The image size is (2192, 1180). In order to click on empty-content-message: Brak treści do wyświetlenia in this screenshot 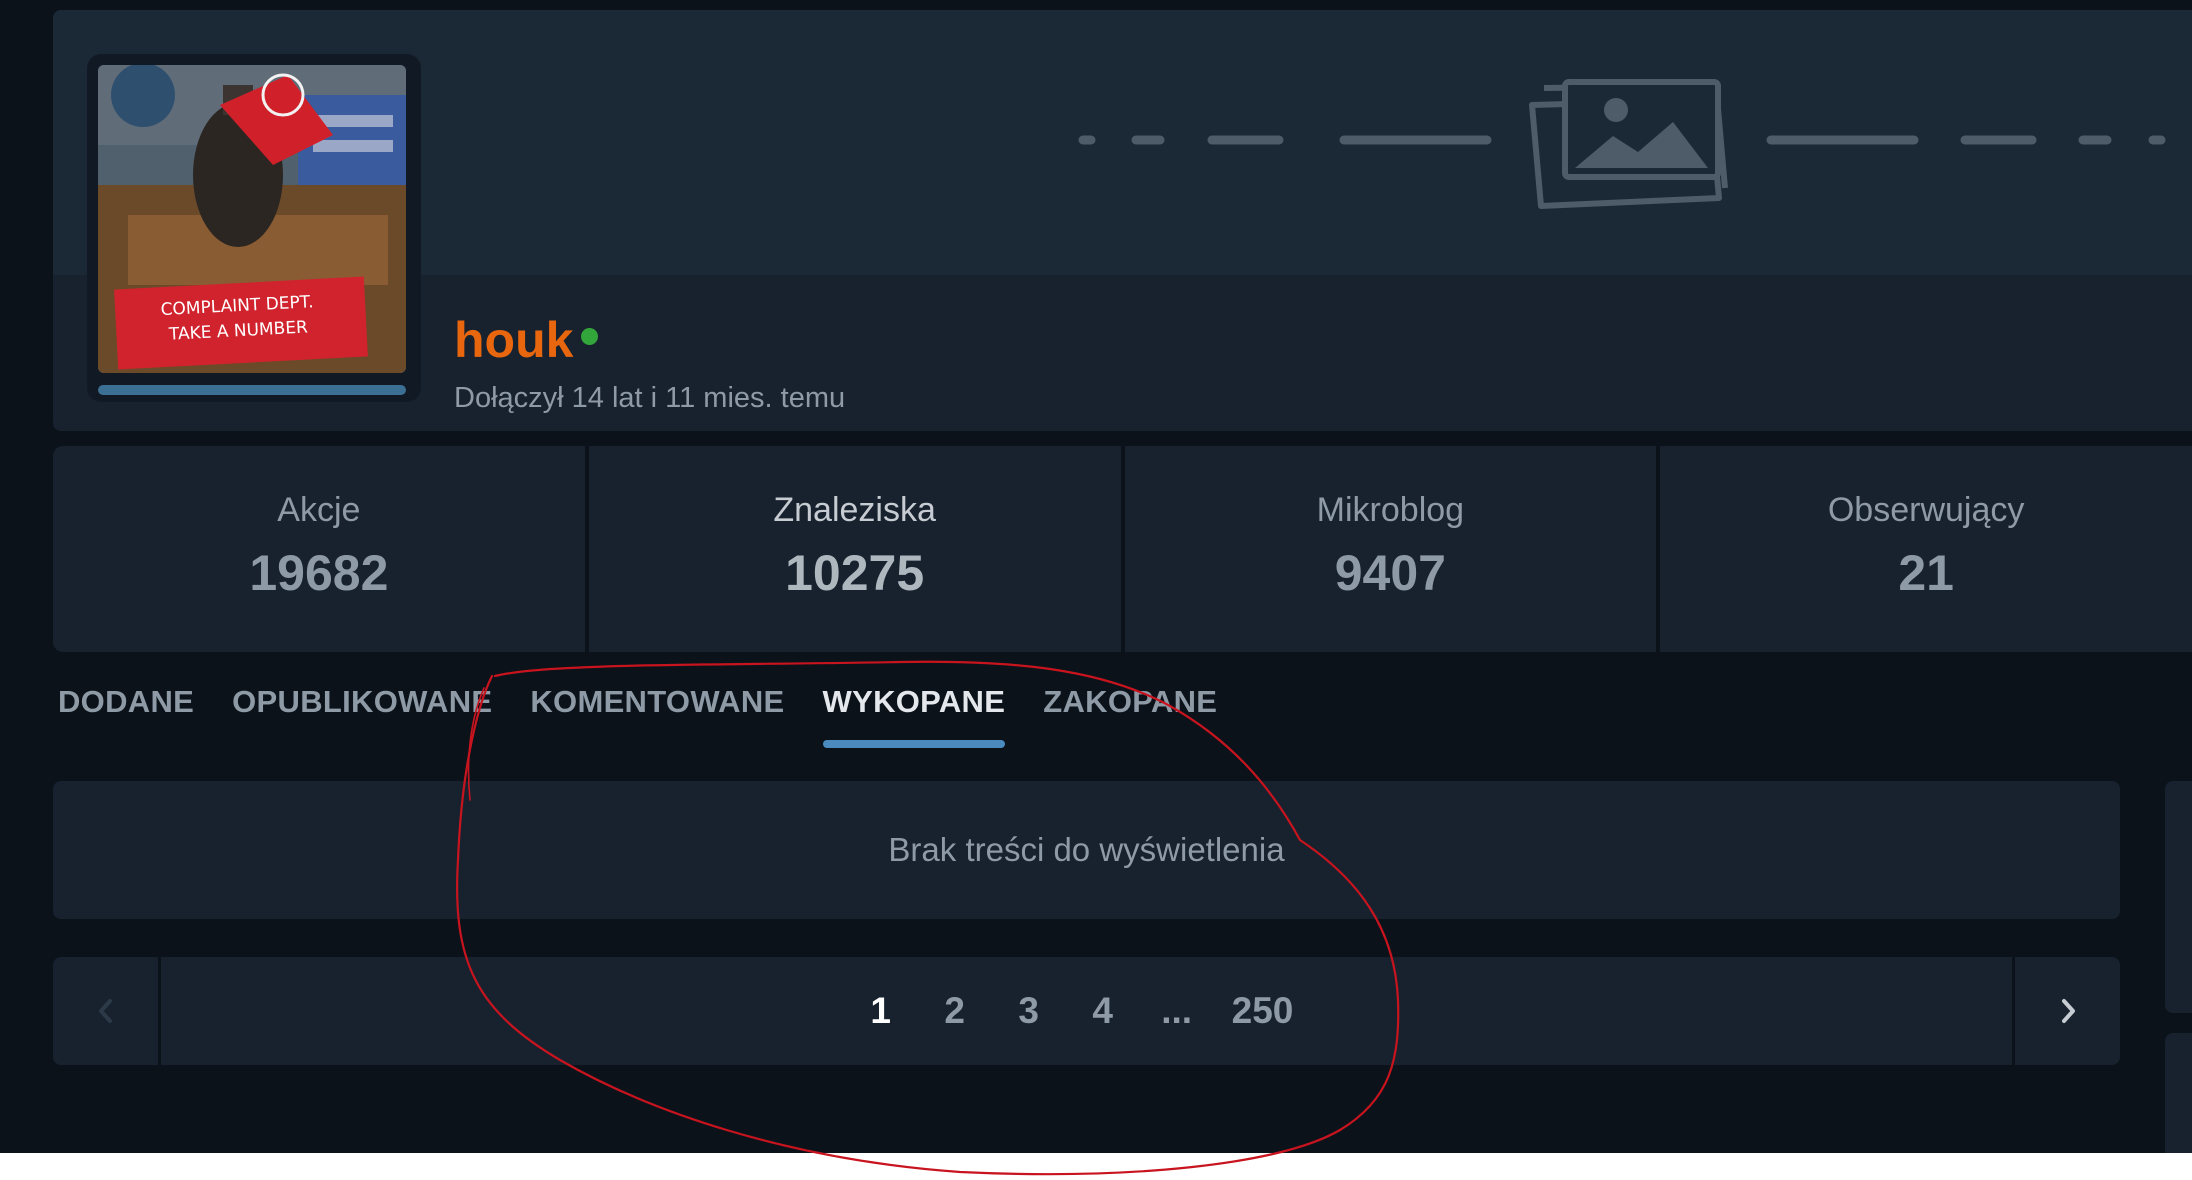, I will do `click(1086, 850)`.